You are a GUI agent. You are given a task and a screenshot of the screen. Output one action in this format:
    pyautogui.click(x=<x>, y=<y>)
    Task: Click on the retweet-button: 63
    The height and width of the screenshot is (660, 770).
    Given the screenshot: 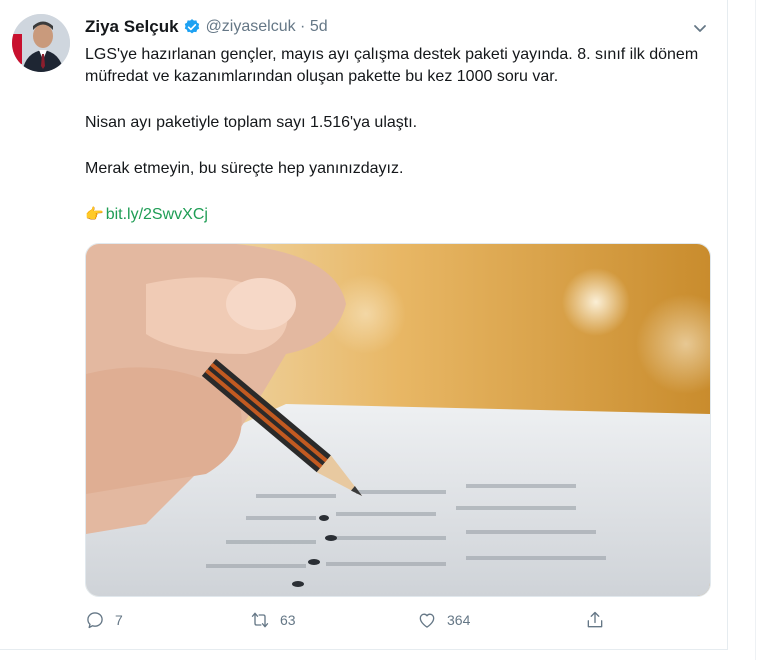 What is the action you would take?
    pyautogui.click(x=273, y=620)
    